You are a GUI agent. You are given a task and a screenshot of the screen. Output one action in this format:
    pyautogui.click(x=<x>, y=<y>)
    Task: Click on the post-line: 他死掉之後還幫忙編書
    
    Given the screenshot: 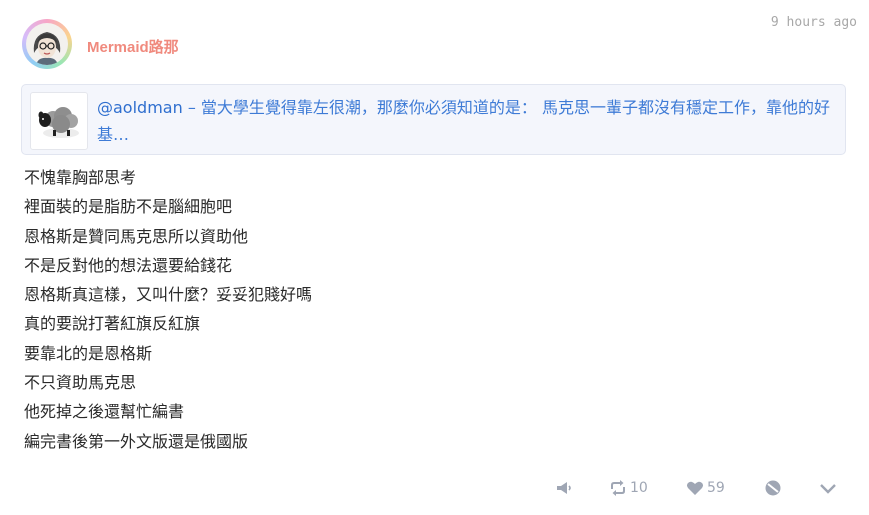 What is the action you would take?
    pyautogui.click(x=104, y=412)
    